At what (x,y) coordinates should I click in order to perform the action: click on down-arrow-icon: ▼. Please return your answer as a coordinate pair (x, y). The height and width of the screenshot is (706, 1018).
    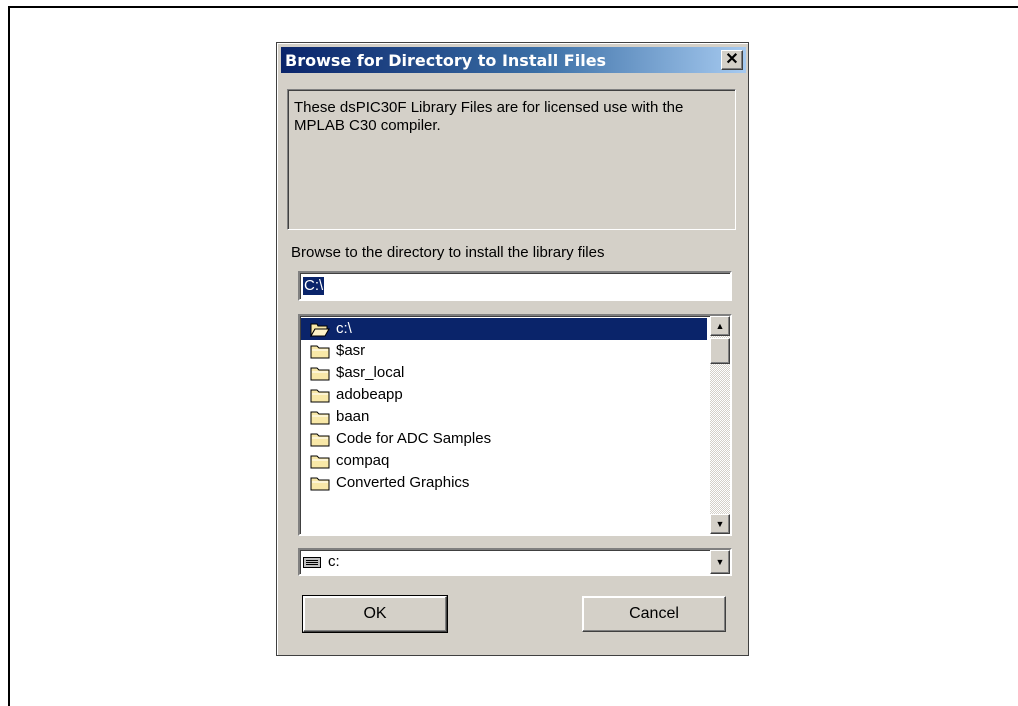
    Looking at the image, I should click on (720, 524).